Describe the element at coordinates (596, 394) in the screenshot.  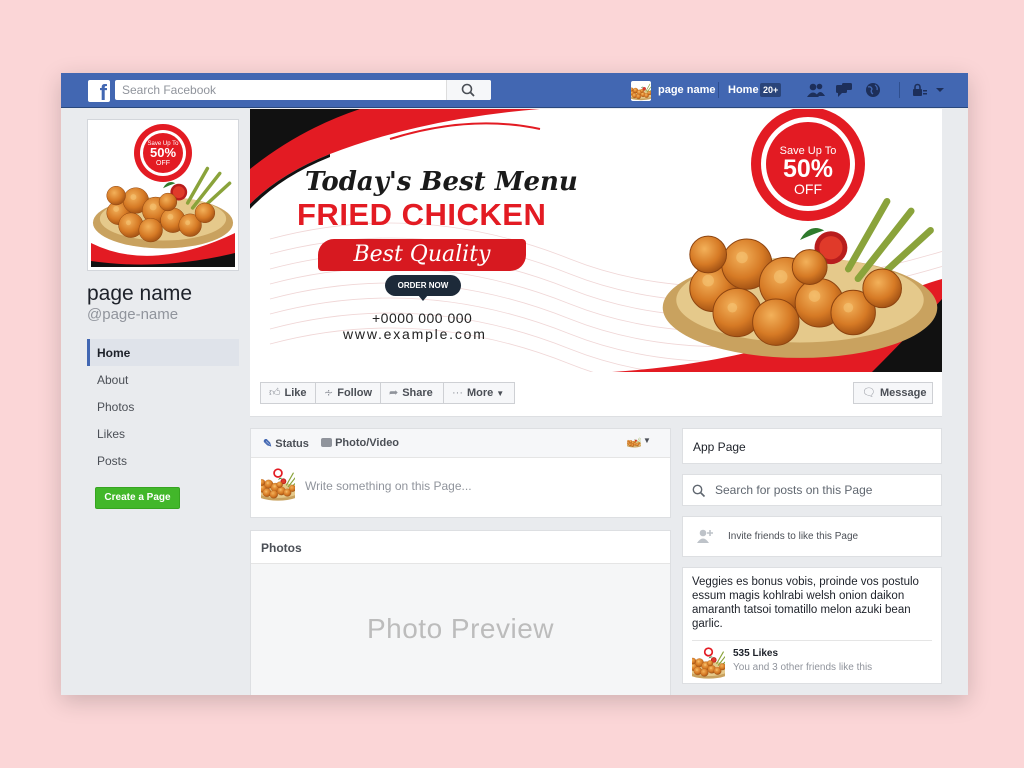
I see `page-action-bar: 👍︎ Like ∻ Follow ➦ Share ··· More ▼ 🗨︎ Message` at that location.